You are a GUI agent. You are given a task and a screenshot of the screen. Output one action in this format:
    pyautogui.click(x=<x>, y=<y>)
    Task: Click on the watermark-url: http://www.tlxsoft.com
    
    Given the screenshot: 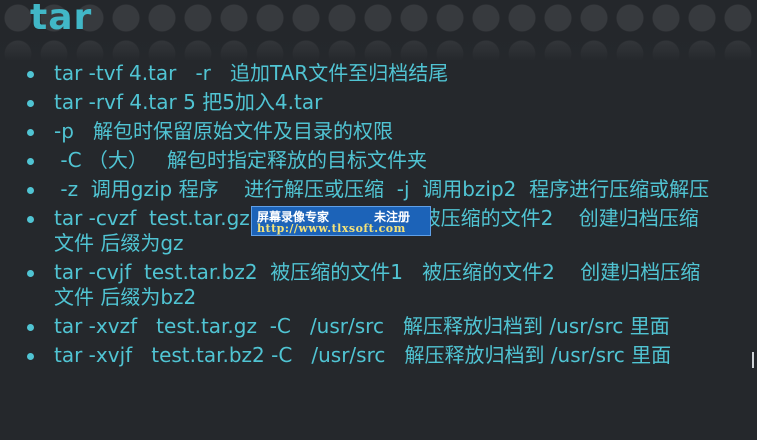 What is the action you would take?
    pyautogui.click(x=331, y=228)
    